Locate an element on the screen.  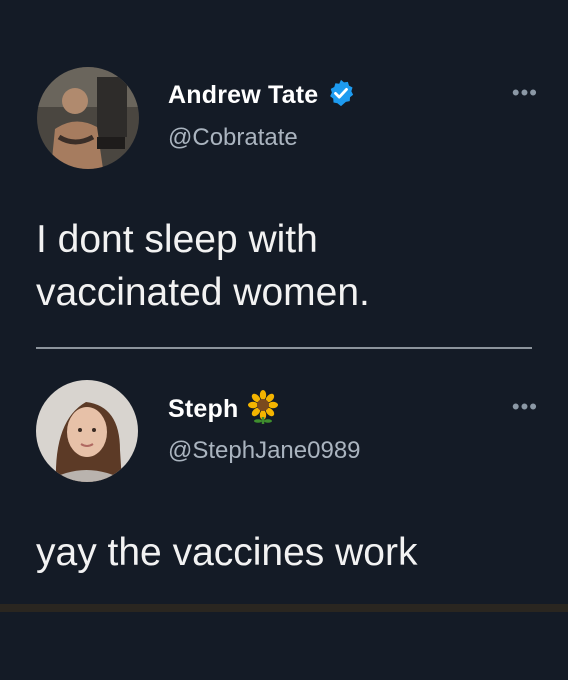
tweet-text: yay the vaccines work is located at coordinates (286, 552).